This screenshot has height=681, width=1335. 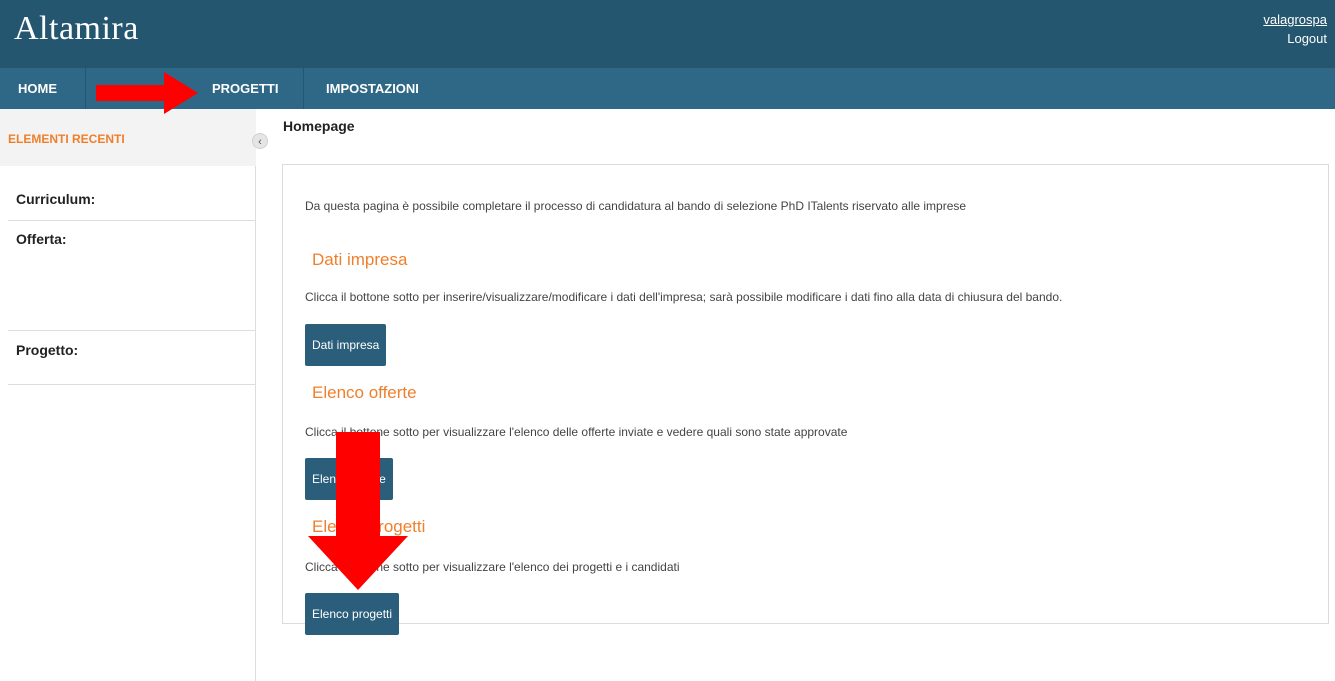 I want to click on page-title: Homepage, so click(x=319, y=126).